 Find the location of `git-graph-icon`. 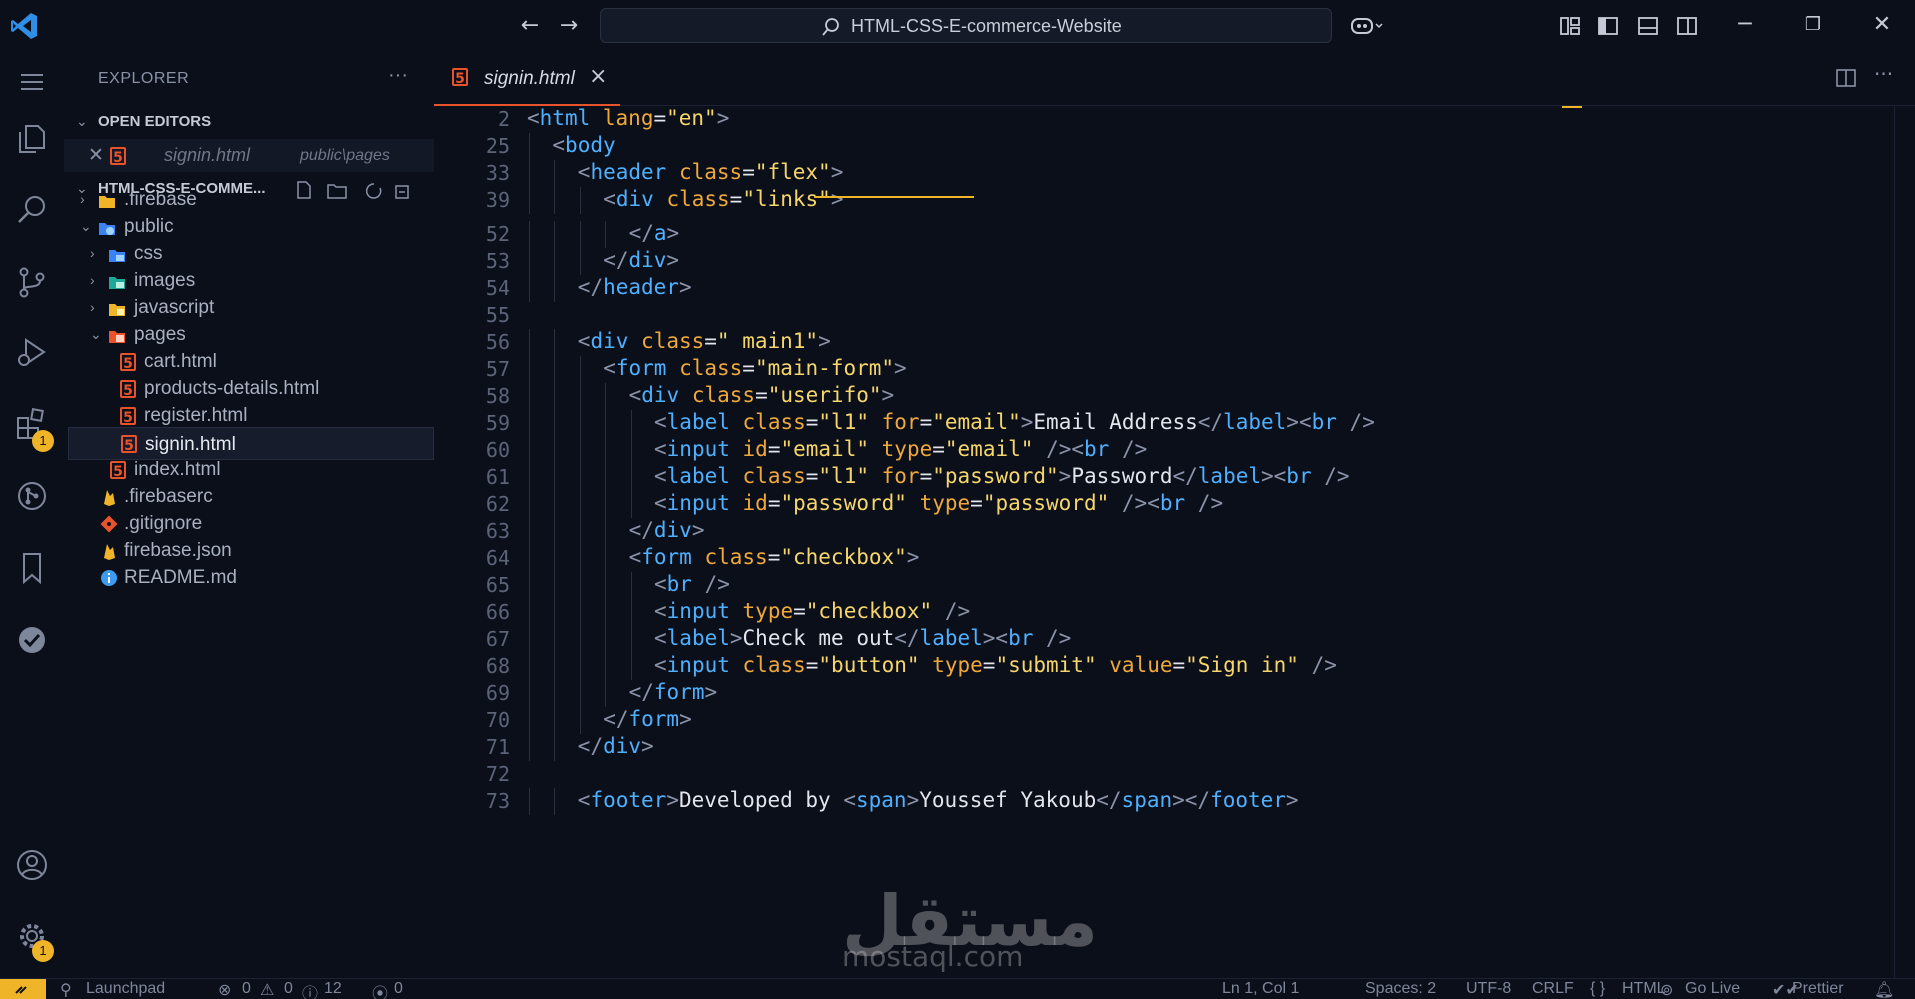

git-graph-icon is located at coordinates (32, 496).